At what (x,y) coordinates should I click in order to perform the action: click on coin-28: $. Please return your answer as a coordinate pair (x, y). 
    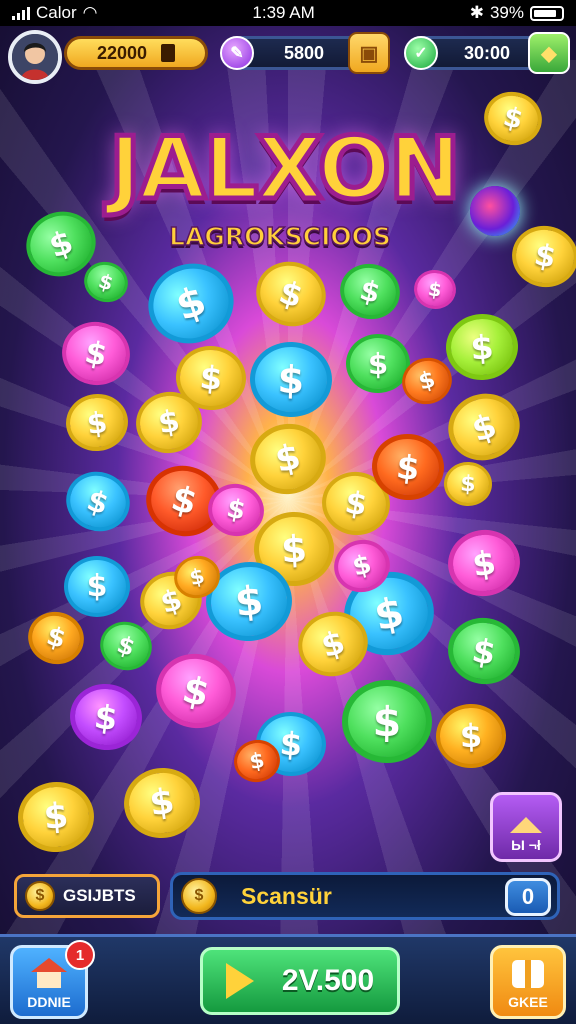
    Looking at the image, I should click on (126, 646).